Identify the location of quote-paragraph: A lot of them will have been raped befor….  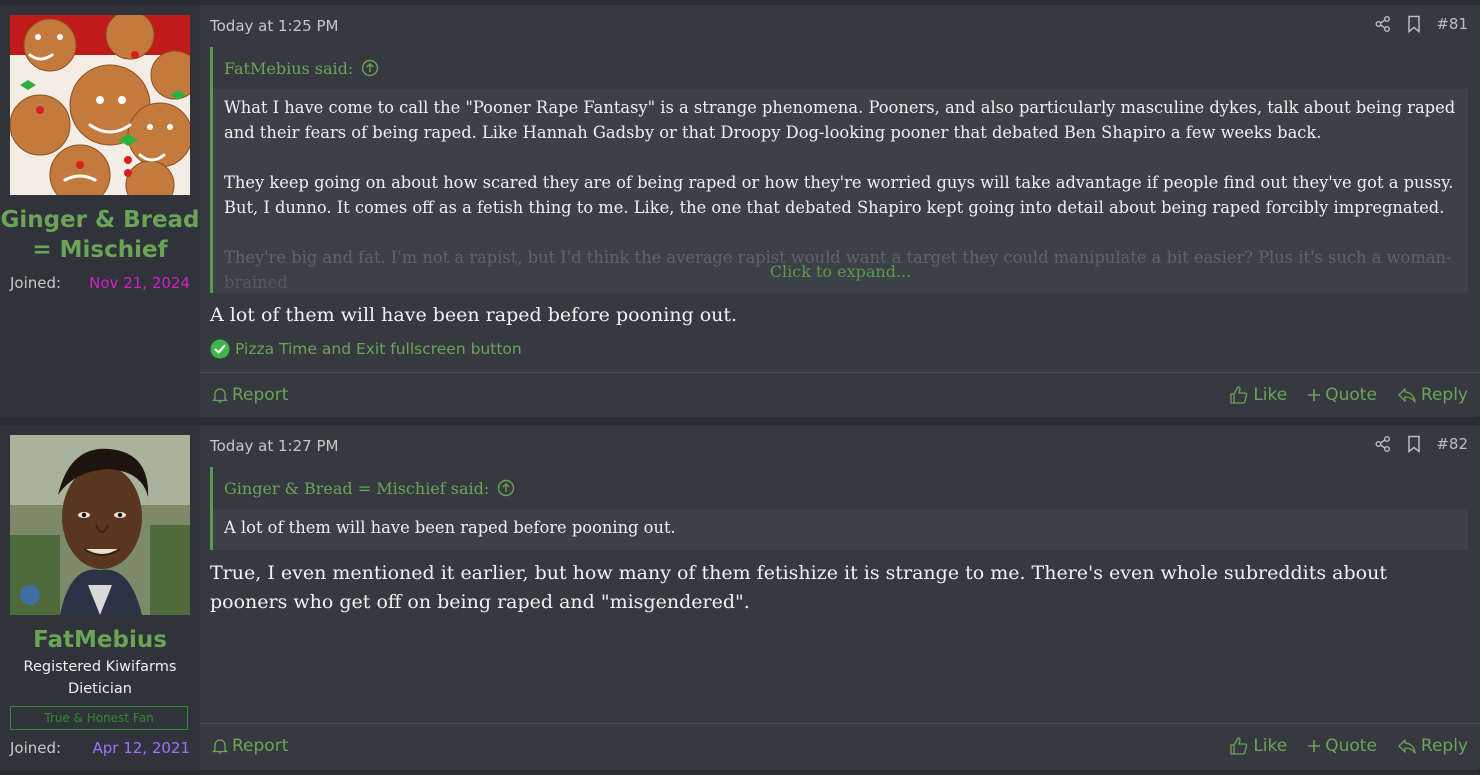
(450, 527).